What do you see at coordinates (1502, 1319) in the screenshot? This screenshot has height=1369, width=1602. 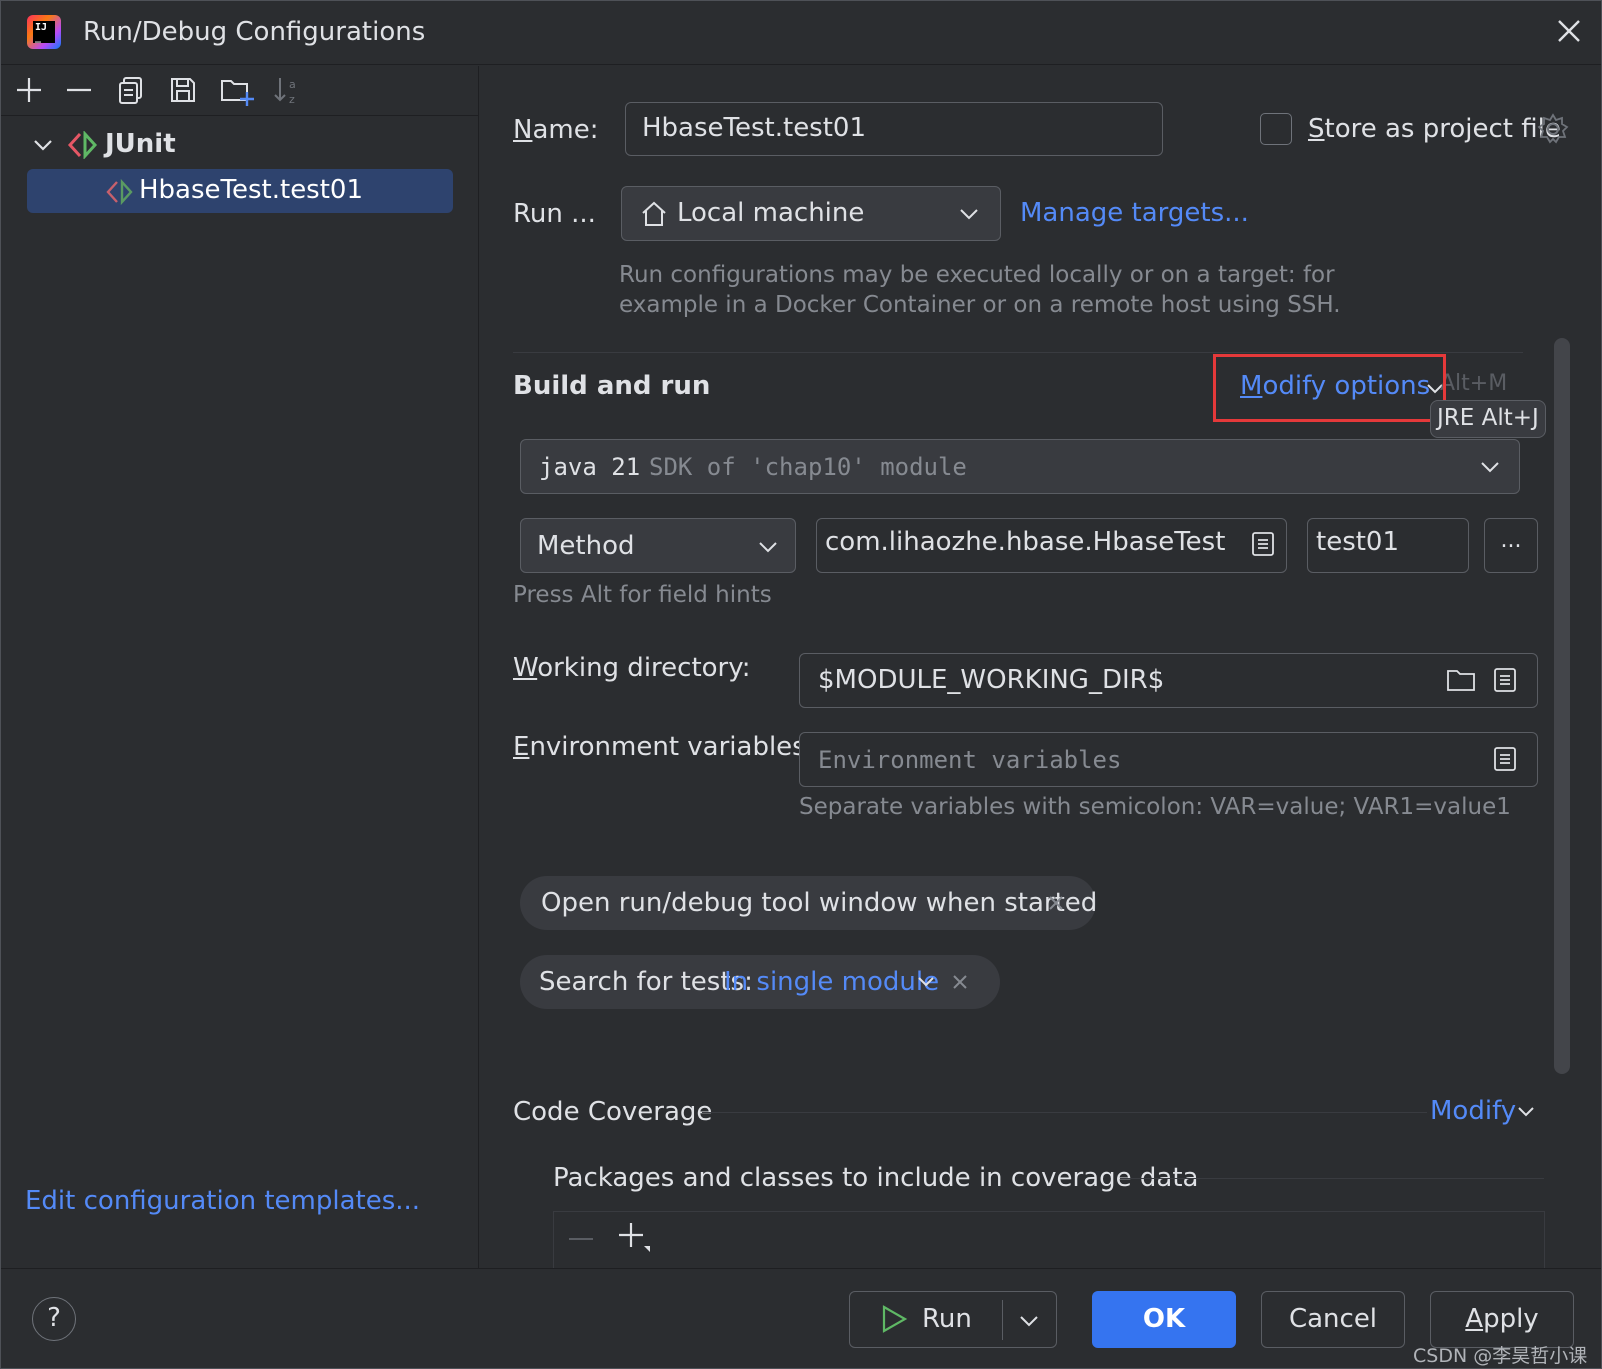 I see `apply-button: Apply` at bounding box center [1502, 1319].